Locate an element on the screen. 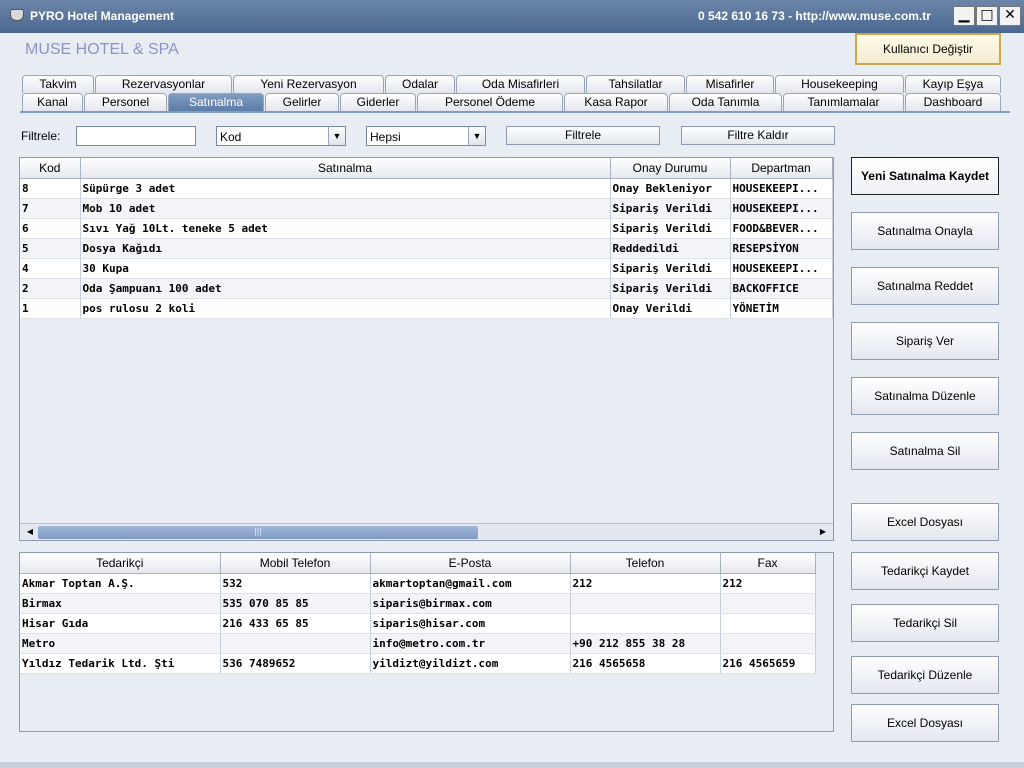  tab-odalar: Odalar is located at coordinates (420, 84).